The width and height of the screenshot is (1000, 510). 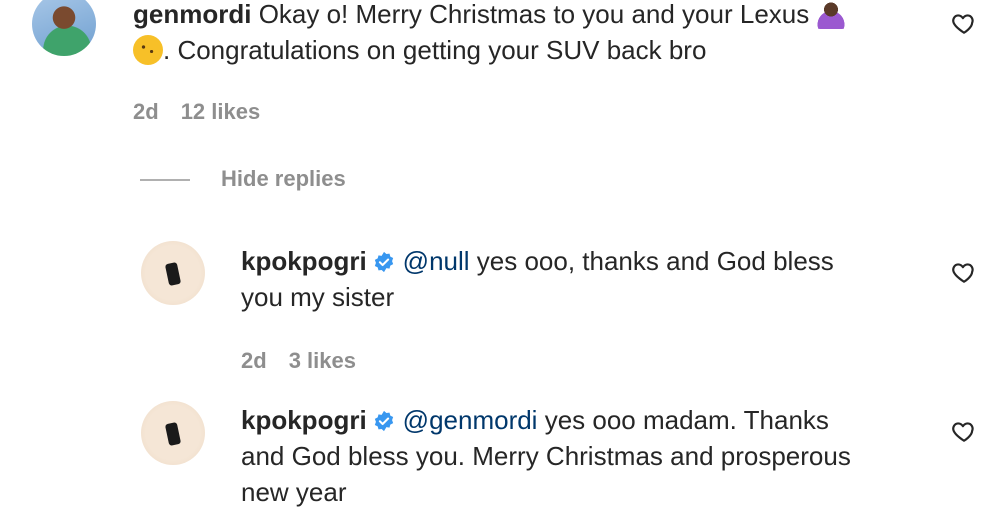 What do you see at coordinates (436, 261) in the screenshot?
I see `reply-mention: @null` at bounding box center [436, 261].